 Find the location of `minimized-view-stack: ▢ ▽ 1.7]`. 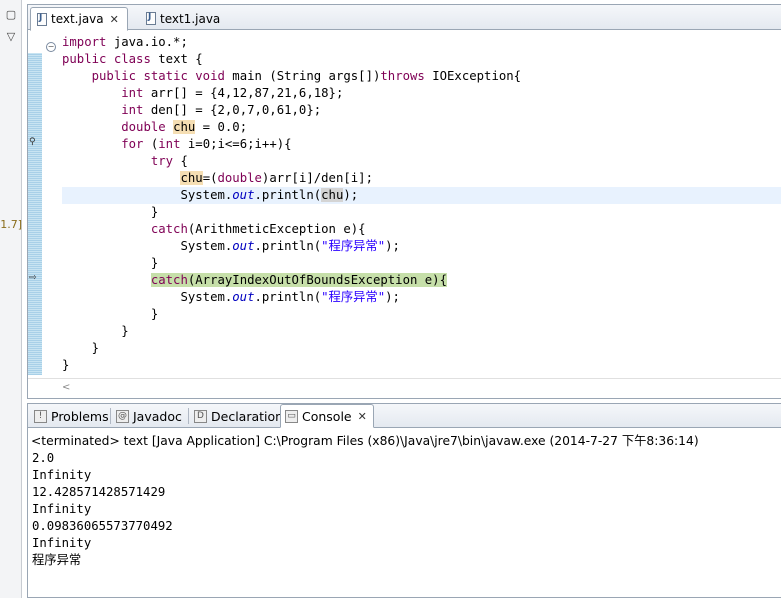

minimized-view-stack: ▢ ▽ 1.7] is located at coordinates (11, 299).